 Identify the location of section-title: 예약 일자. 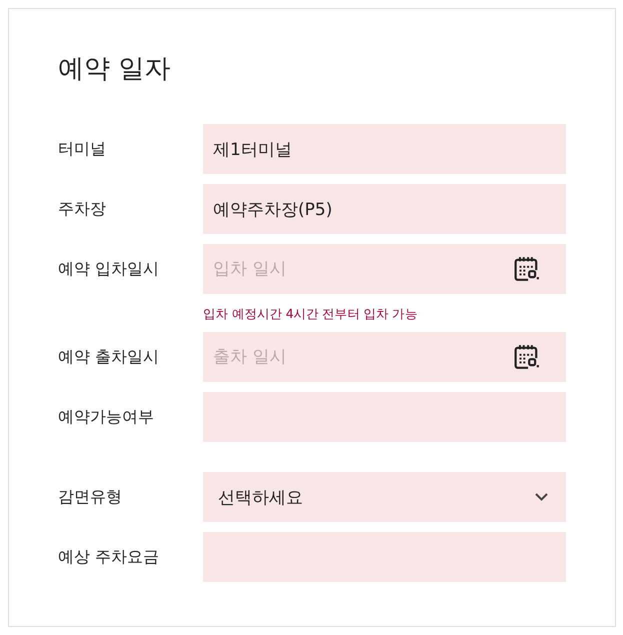
(114, 69).